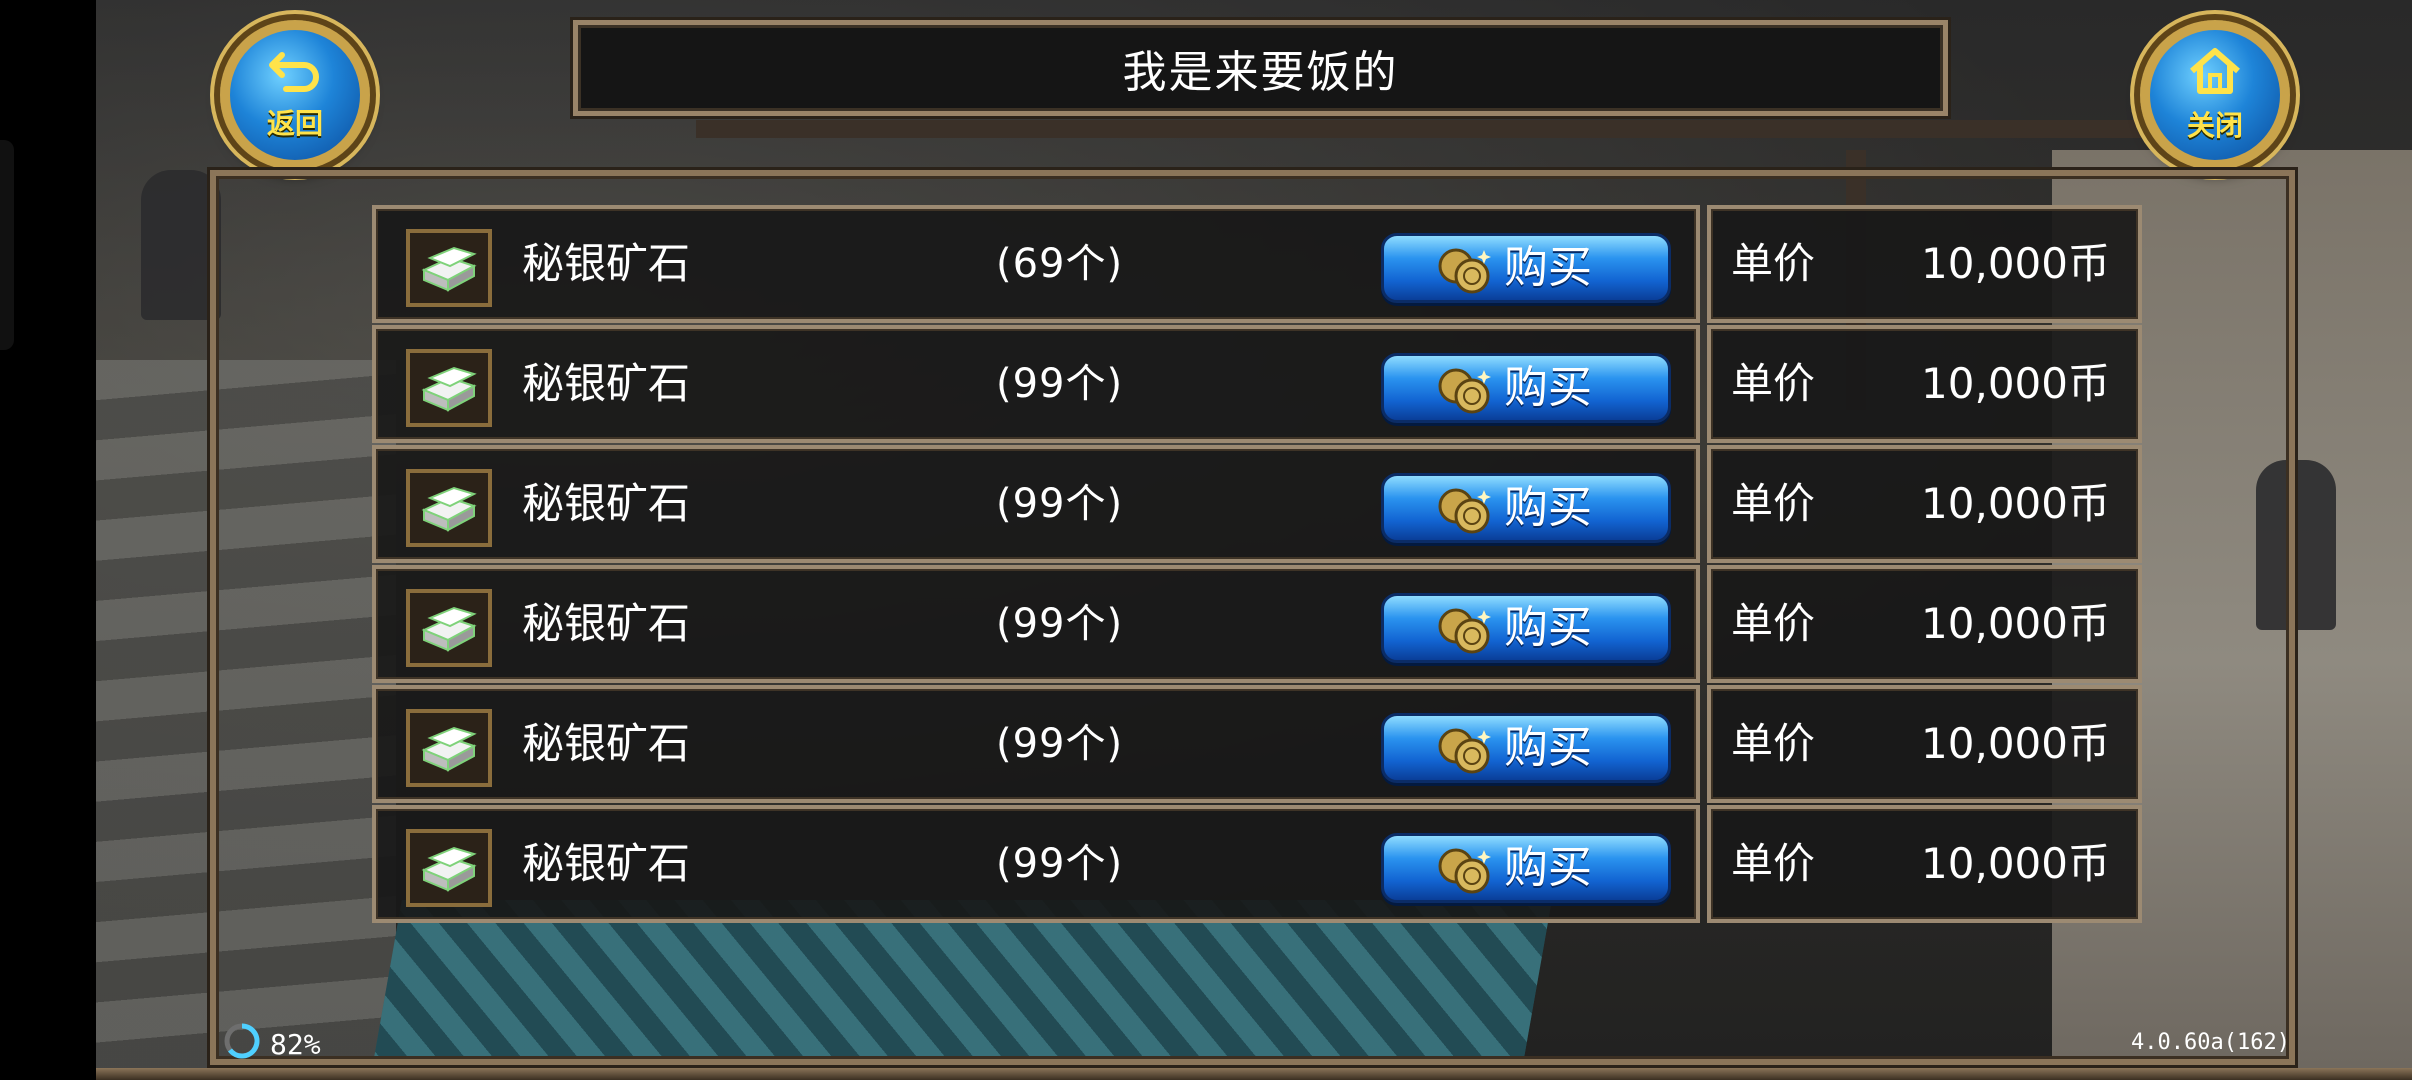 The height and width of the screenshot is (1080, 2412). Describe the element at coordinates (2215, 74) in the screenshot. I see `home-icon` at that location.